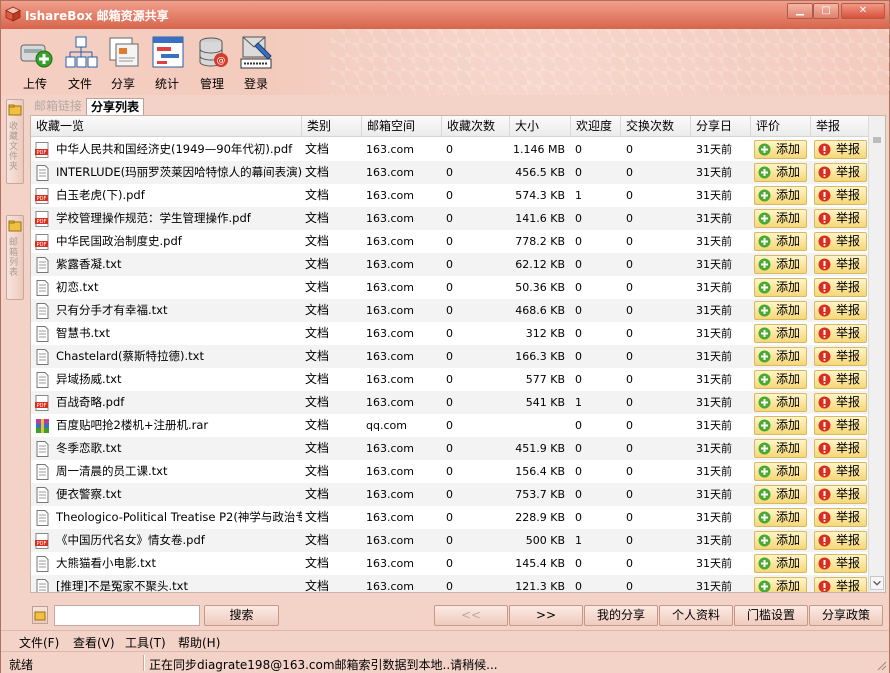  What do you see at coordinates (169, 241) in the screenshot?
I see `file-name-cell: PDF 中华民国政治制度史.pdf` at bounding box center [169, 241].